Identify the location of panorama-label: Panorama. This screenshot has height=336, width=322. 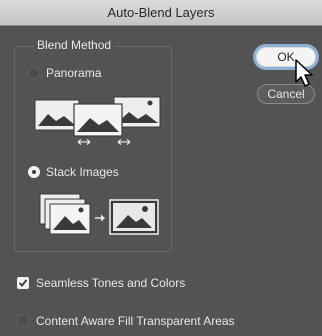
(74, 73).